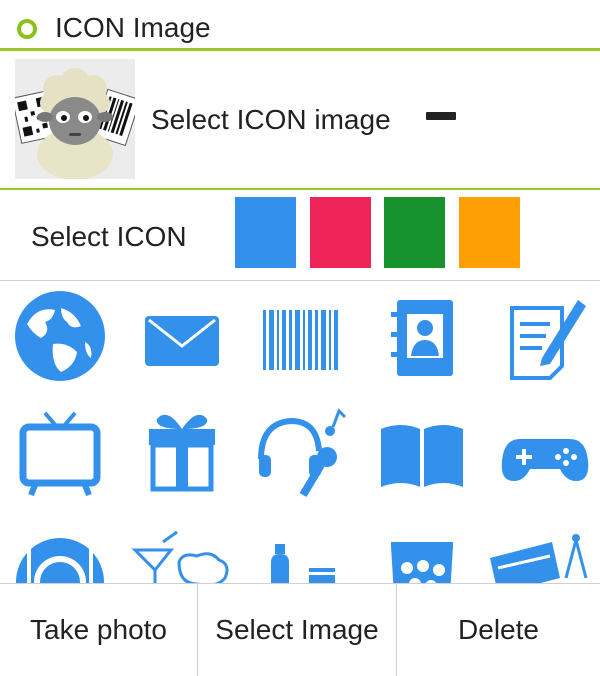  What do you see at coordinates (99, 630) in the screenshot?
I see `take-photo-button: Take photo` at bounding box center [99, 630].